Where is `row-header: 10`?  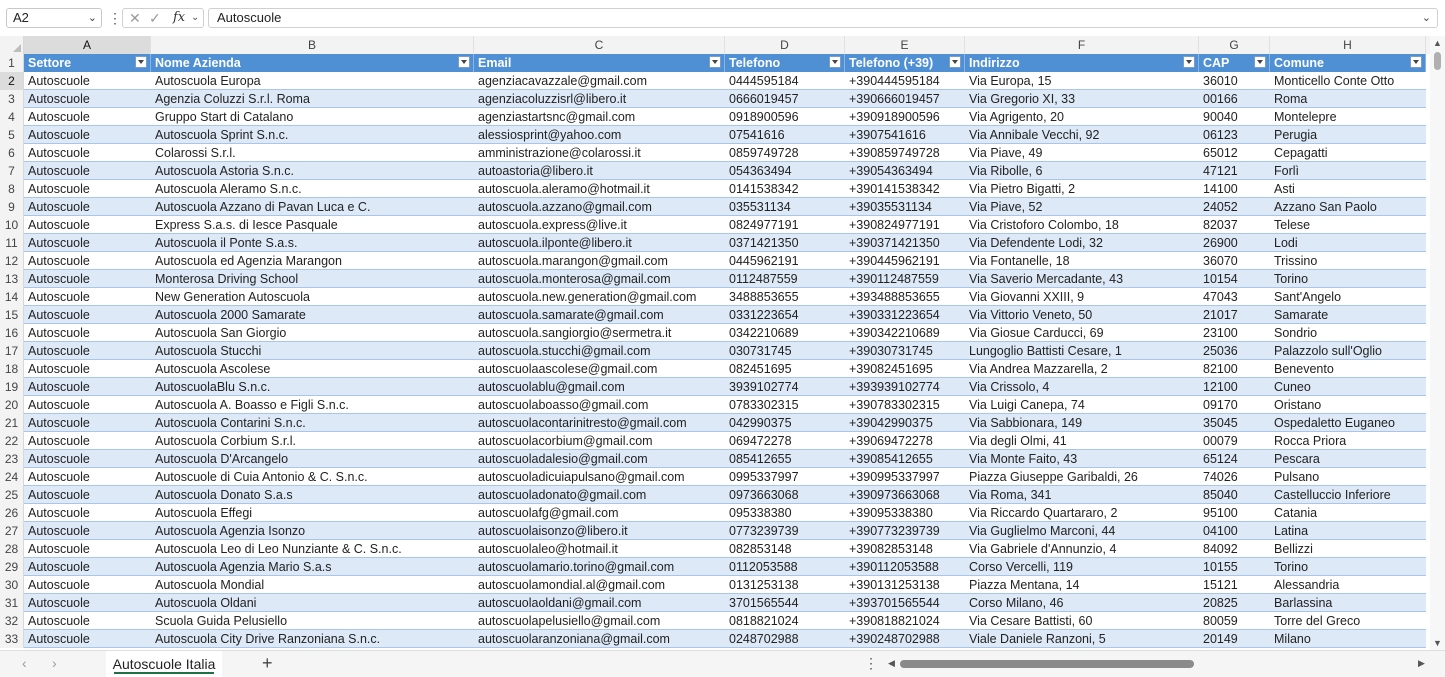
row-header: 10 is located at coordinates (12, 225).